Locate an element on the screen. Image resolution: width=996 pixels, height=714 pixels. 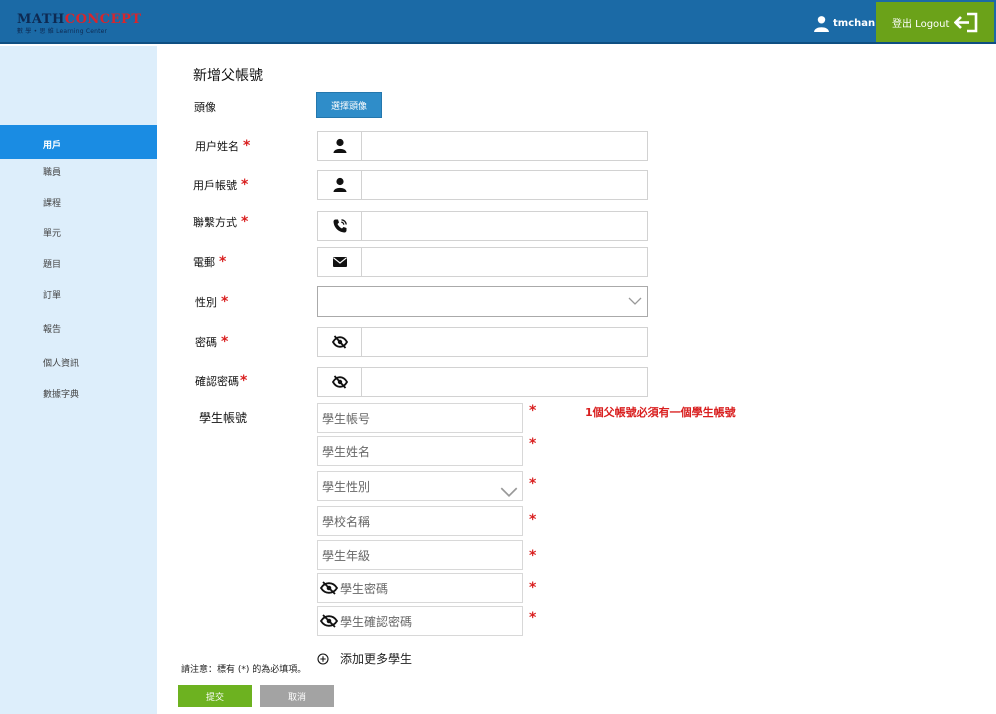
school-name-input: 學校名稱 is located at coordinates (420, 521).